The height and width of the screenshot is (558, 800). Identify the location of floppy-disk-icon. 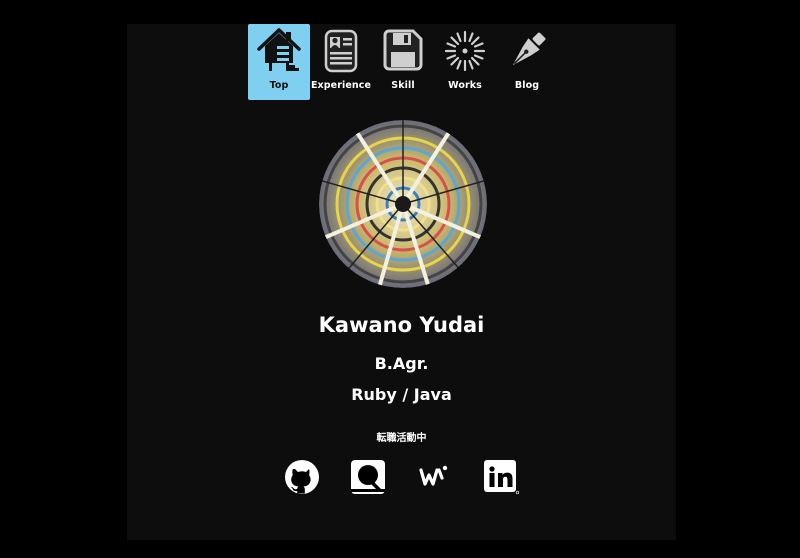
(403, 50).